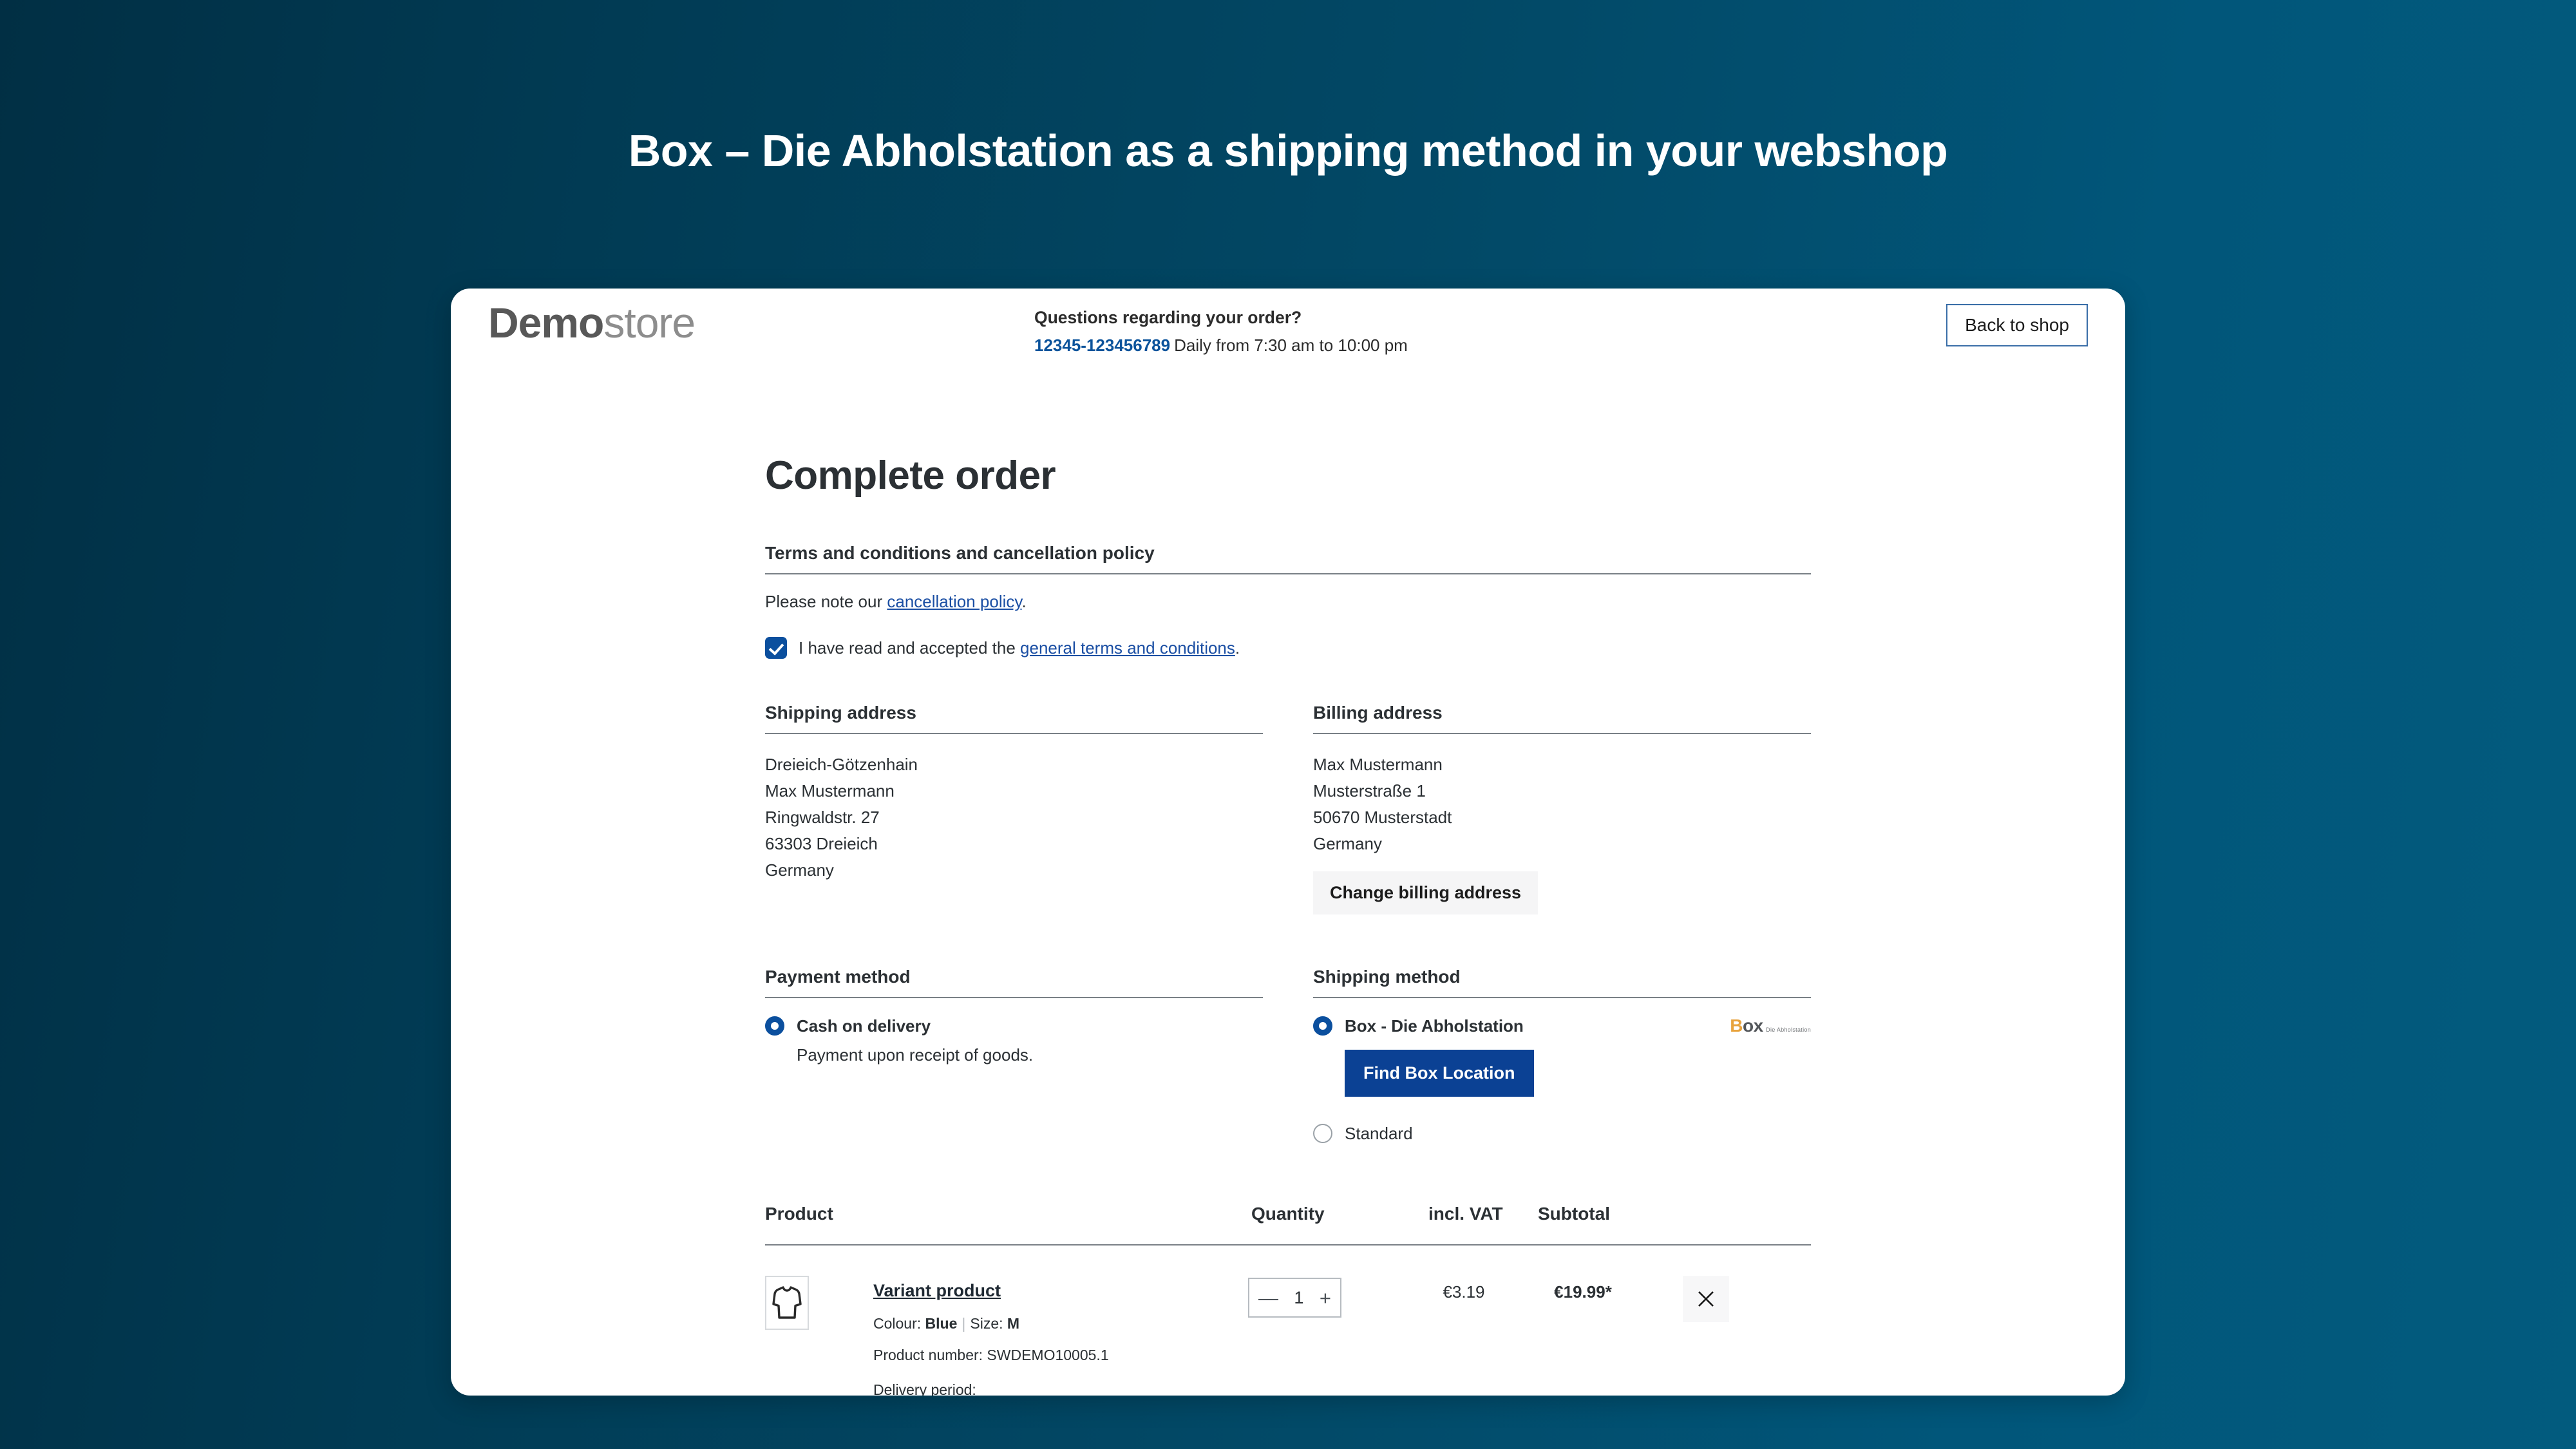 This screenshot has height=1449, width=2576. Describe the element at coordinates (1562, 1134) in the screenshot. I see `shipping-option-standard: Standard` at that location.